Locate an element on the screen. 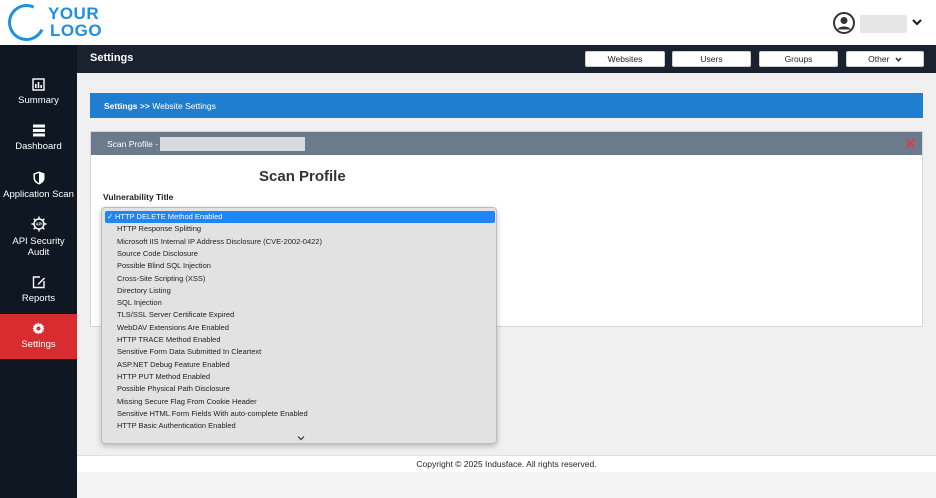  other-button-label: Other is located at coordinates (879, 59).